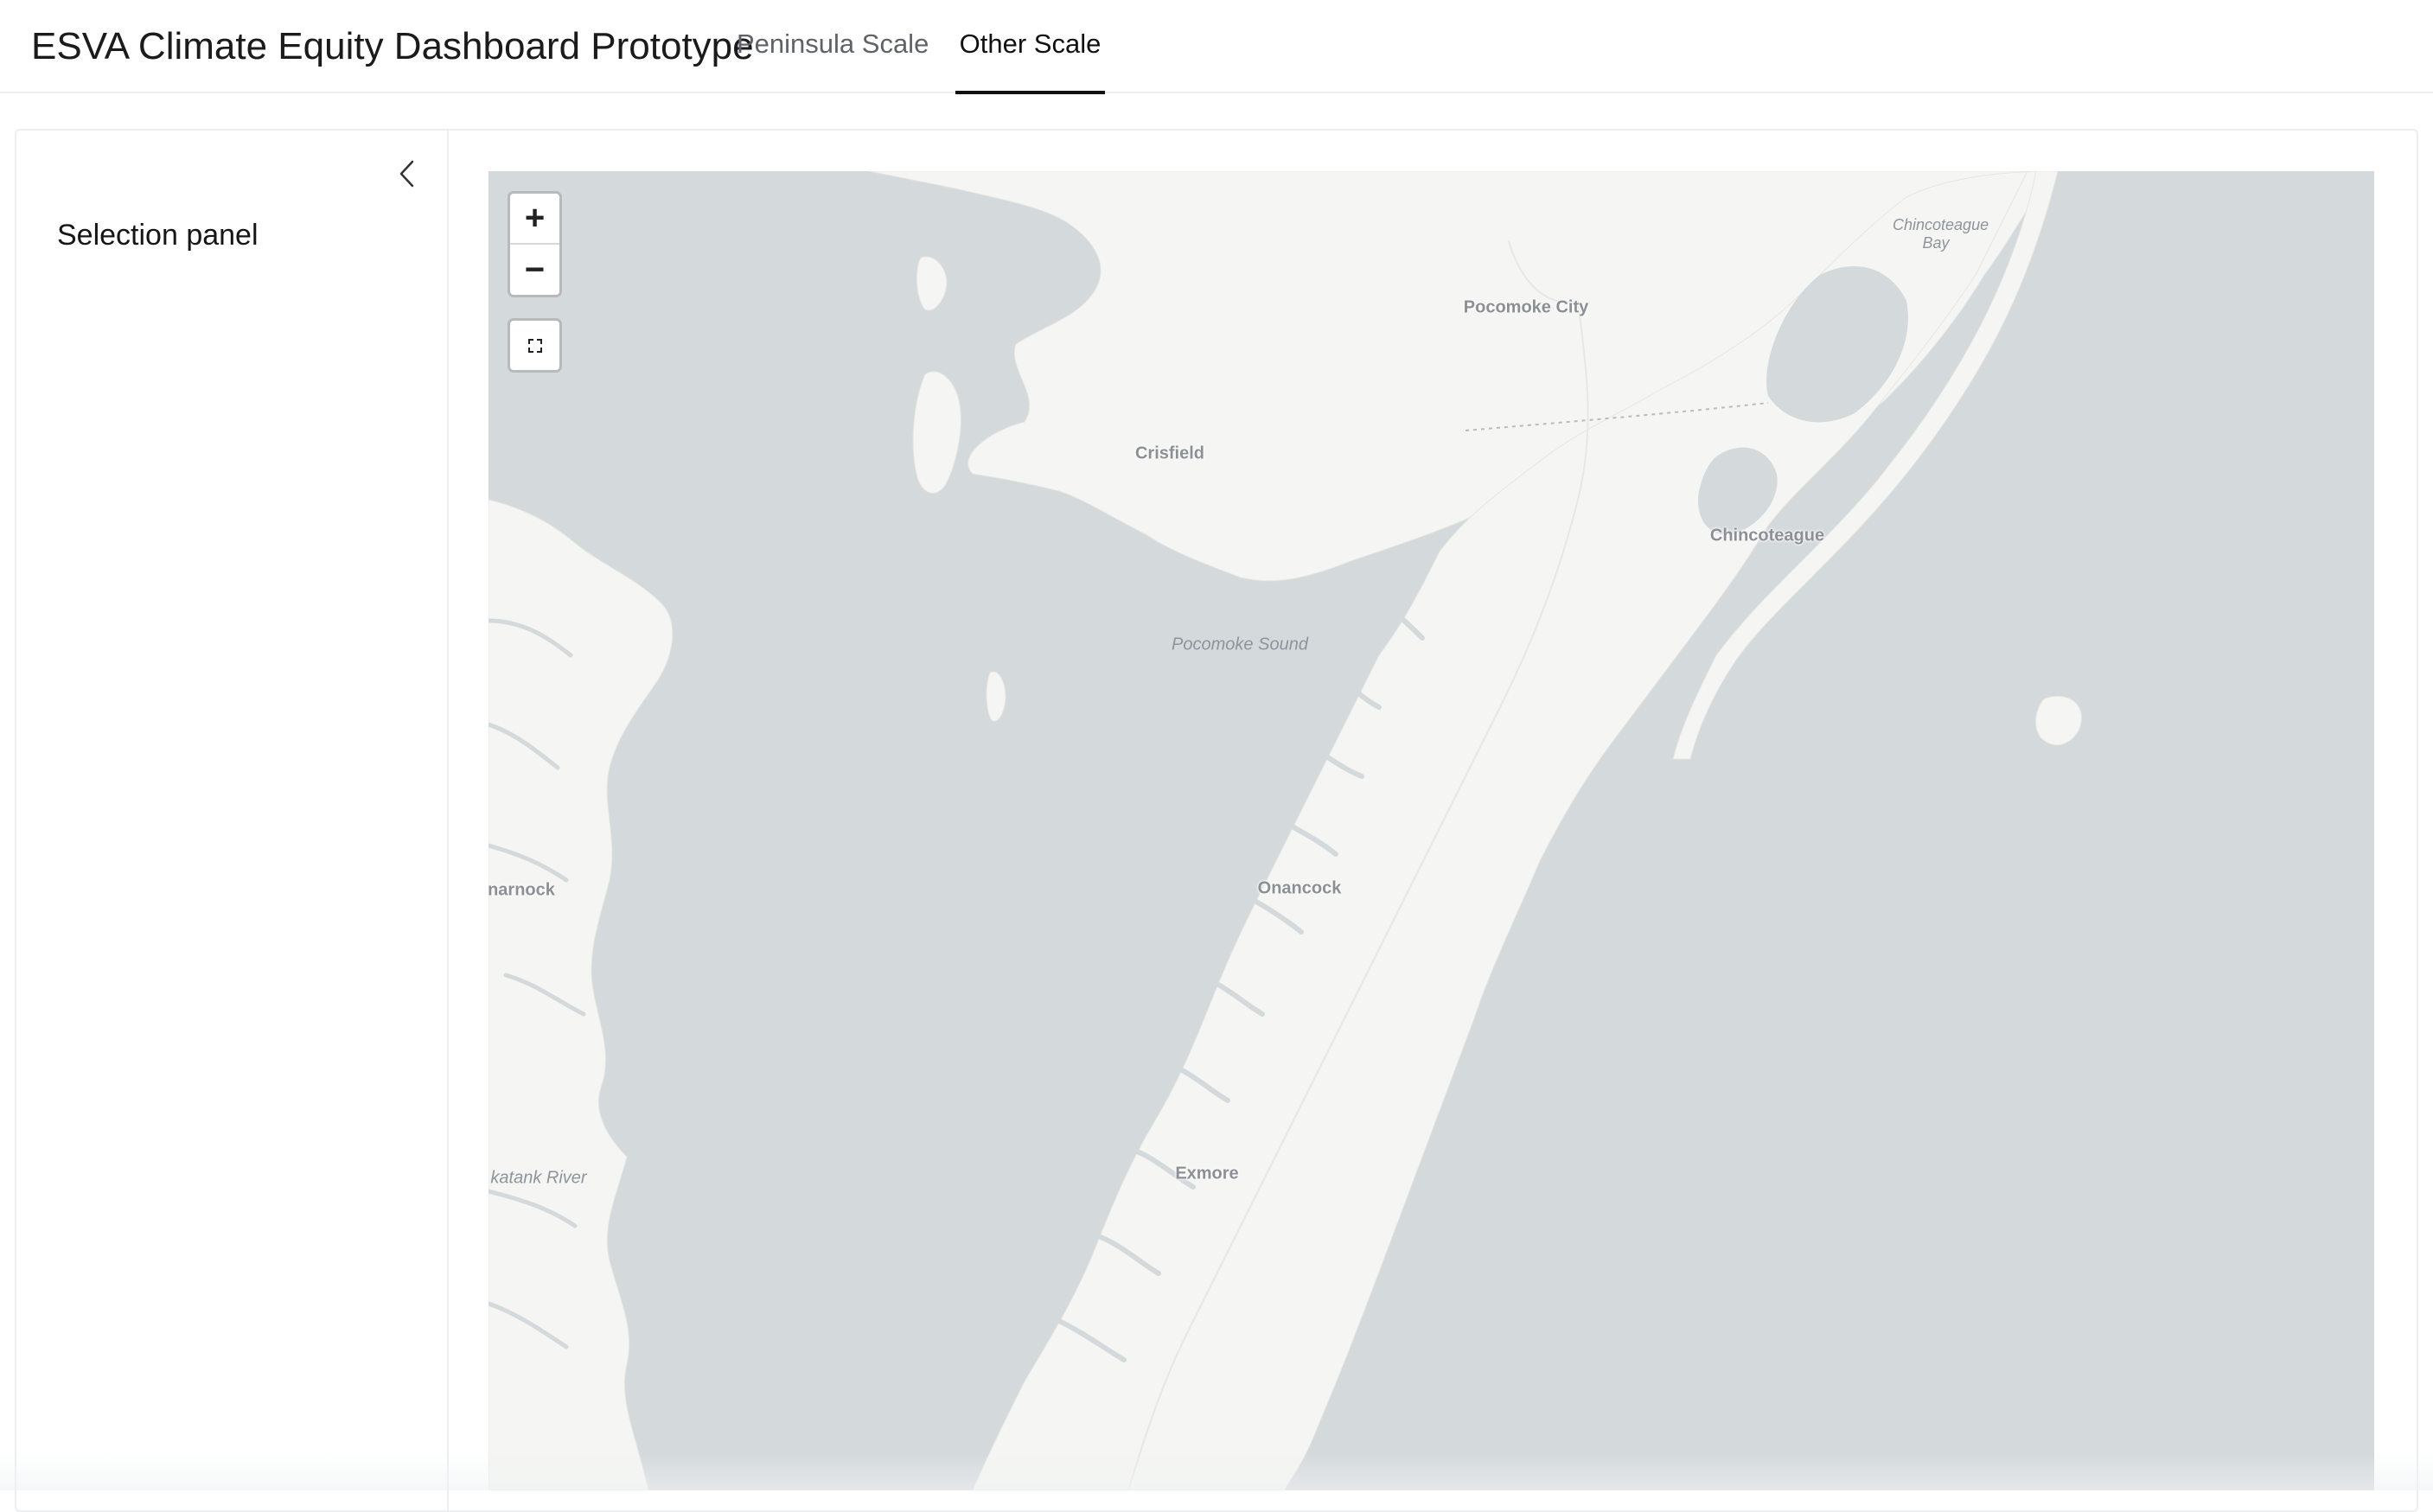 Image resolution: width=2433 pixels, height=1512 pixels. I want to click on map-label-pocomoke-city: Pocomoke City, so click(1526, 307).